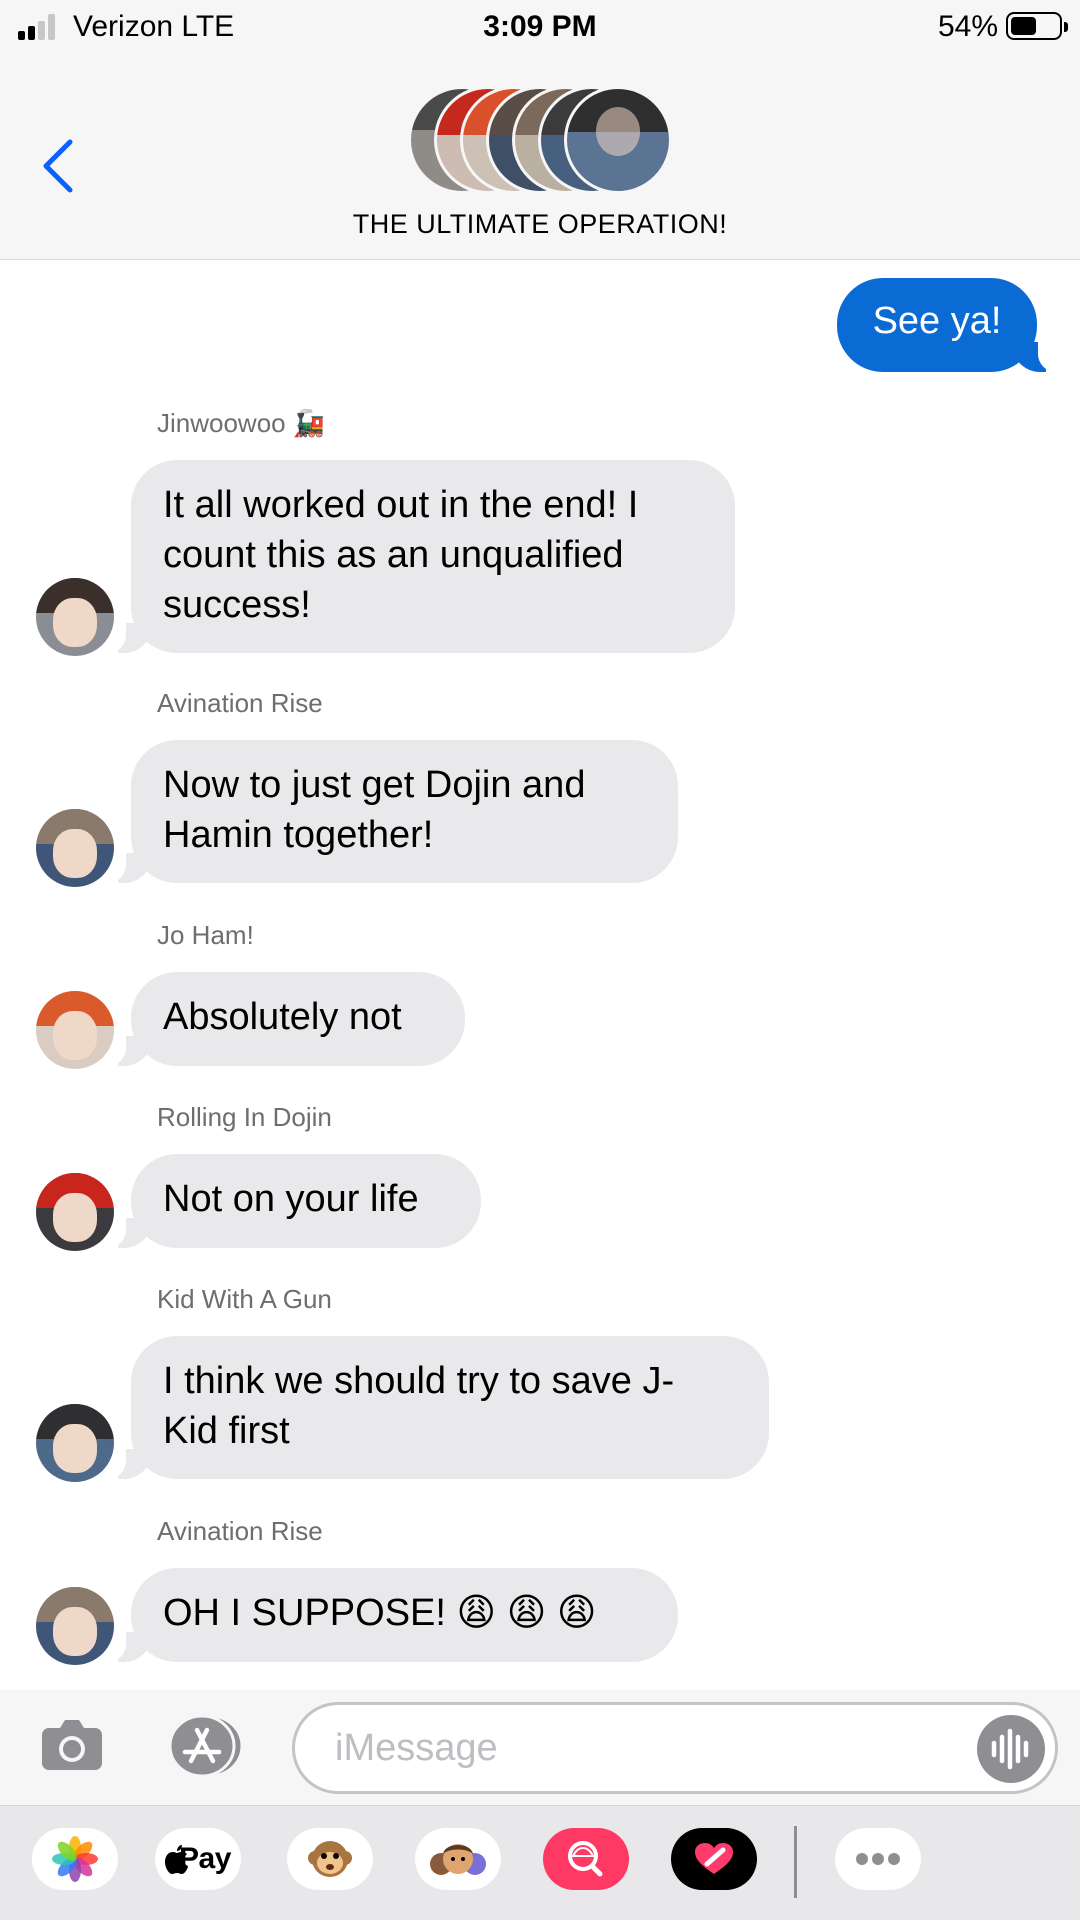 The image size is (1080, 1920). I want to click on app-store-button, so click(206, 1746).